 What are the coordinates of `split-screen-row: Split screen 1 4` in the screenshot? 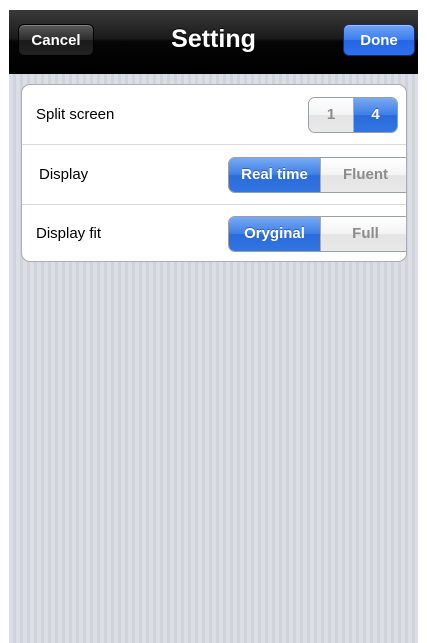 It's located at (214, 115).